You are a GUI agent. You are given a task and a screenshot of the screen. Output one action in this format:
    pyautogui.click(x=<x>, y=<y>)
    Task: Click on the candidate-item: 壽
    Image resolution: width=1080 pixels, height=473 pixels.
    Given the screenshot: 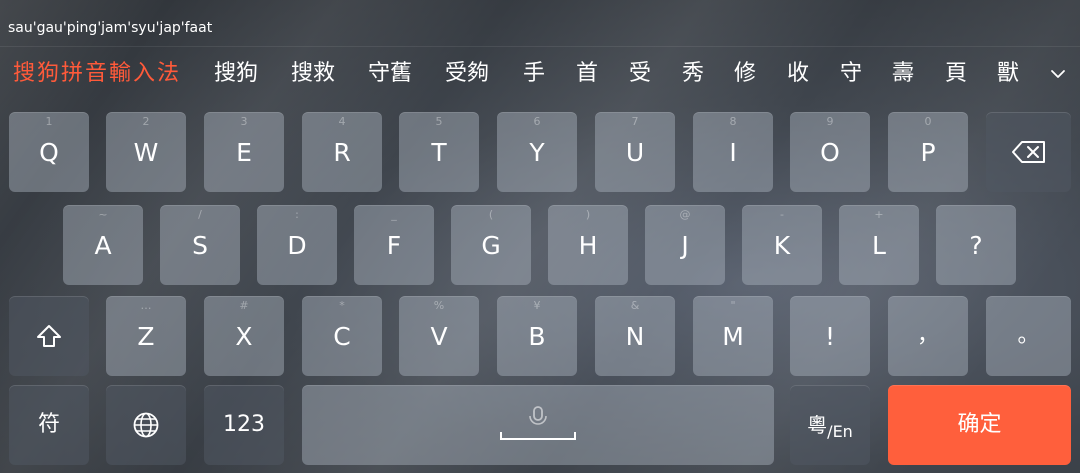 What is the action you would take?
    pyautogui.click(x=903, y=74)
    